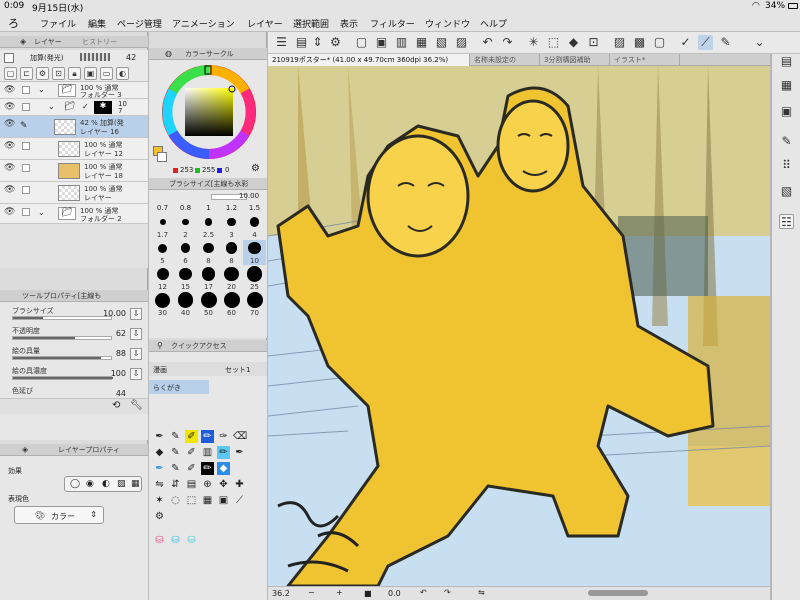 The image size is (800, 600). Describe the element at coordinates (209, 112) in the screenshot. I see `color-wheel` at that location.